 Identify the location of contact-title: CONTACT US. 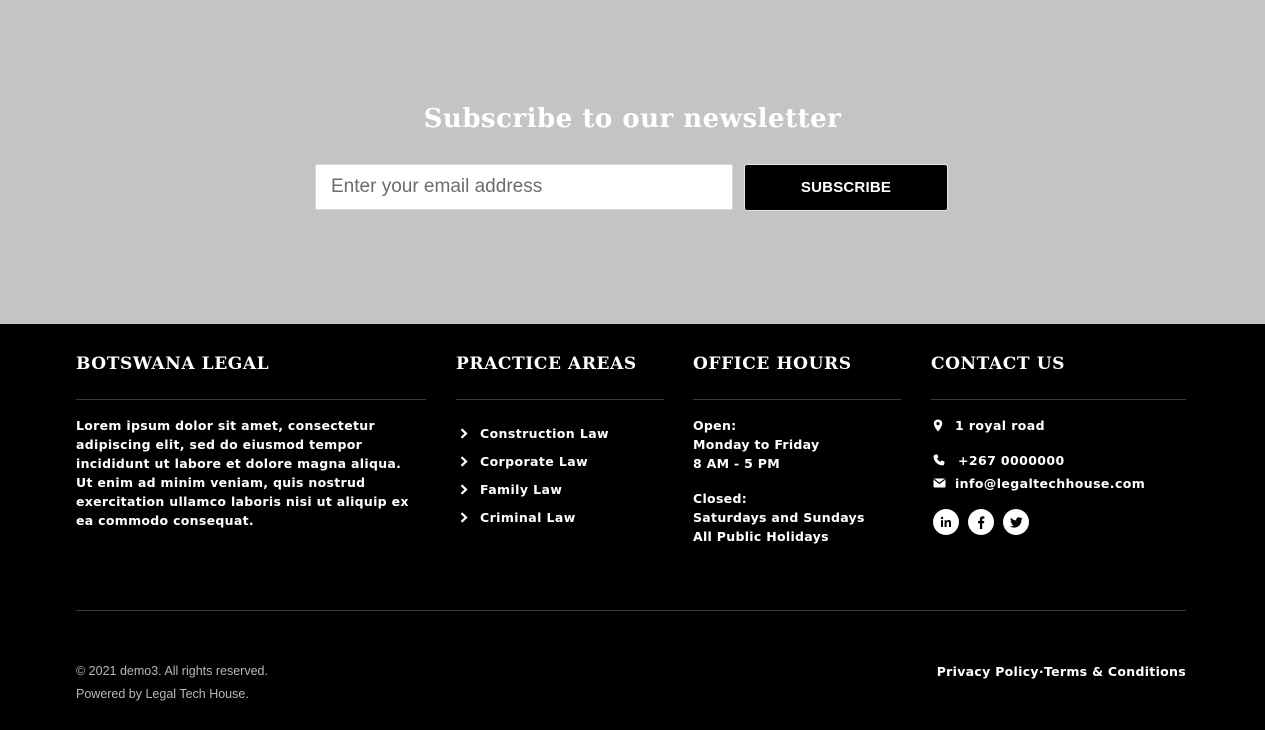
(998, 364).